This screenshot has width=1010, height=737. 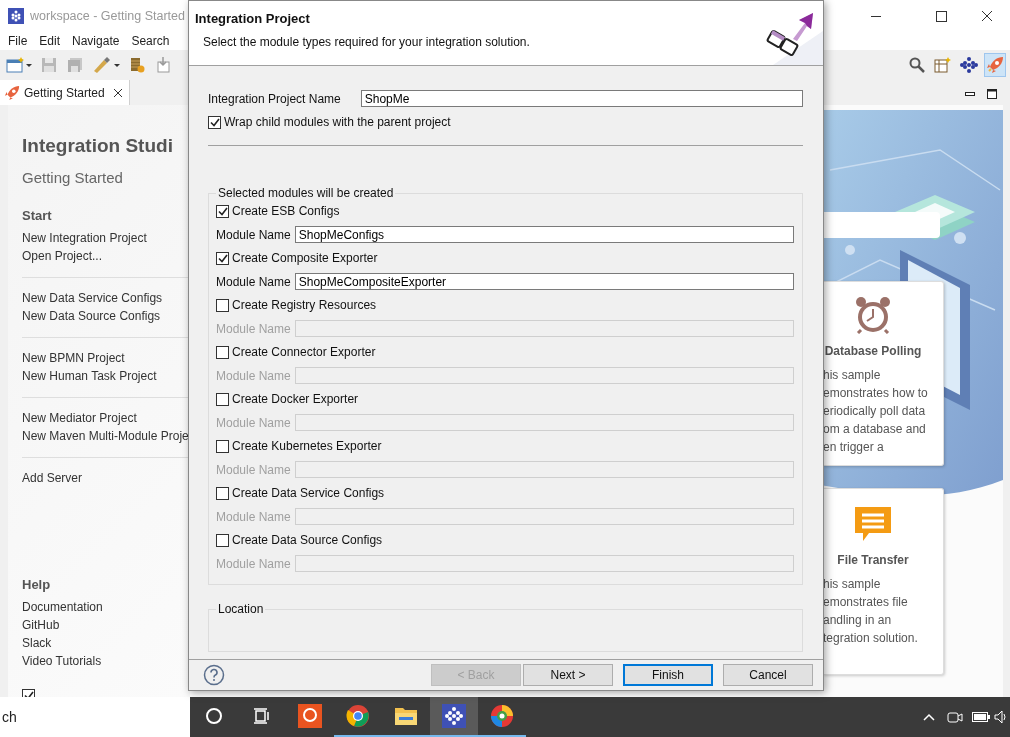 What do you see at coordinates (366, 42) in the screenshot?
I see `dialog-subtitle: Select the module types required for your integration solution.` at bounding box center [366, 42].